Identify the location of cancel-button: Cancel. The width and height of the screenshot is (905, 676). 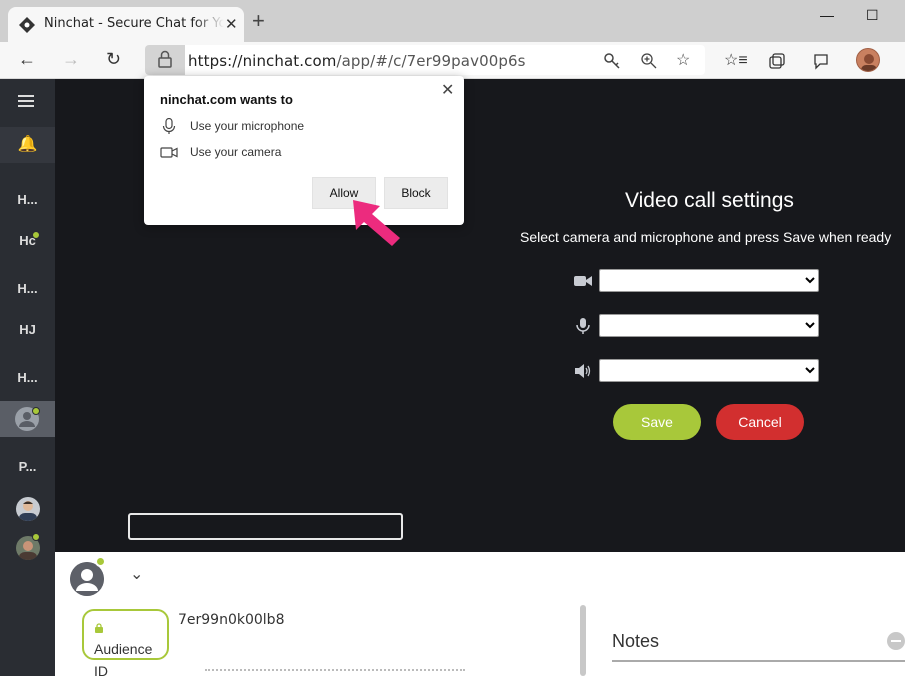
(760, 422).